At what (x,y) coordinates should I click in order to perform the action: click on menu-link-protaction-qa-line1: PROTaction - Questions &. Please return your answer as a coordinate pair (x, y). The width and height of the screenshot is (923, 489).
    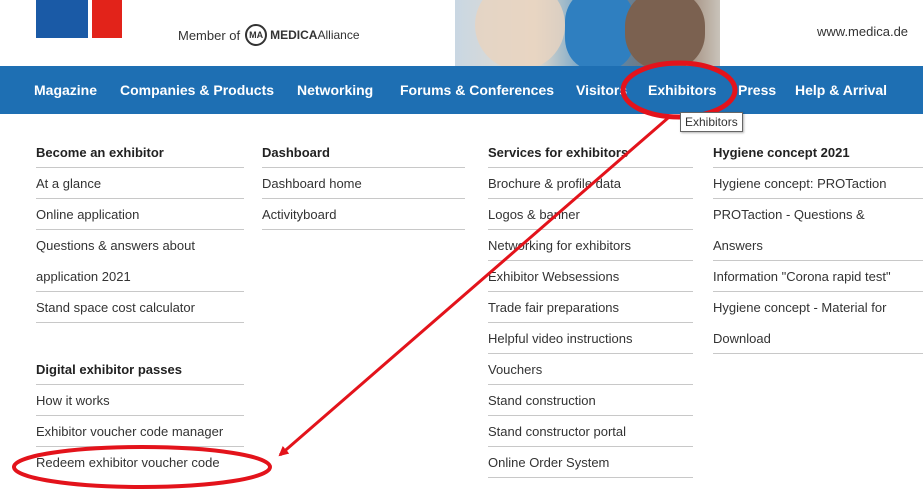
    Looking at the image, I should click on (818, 214).